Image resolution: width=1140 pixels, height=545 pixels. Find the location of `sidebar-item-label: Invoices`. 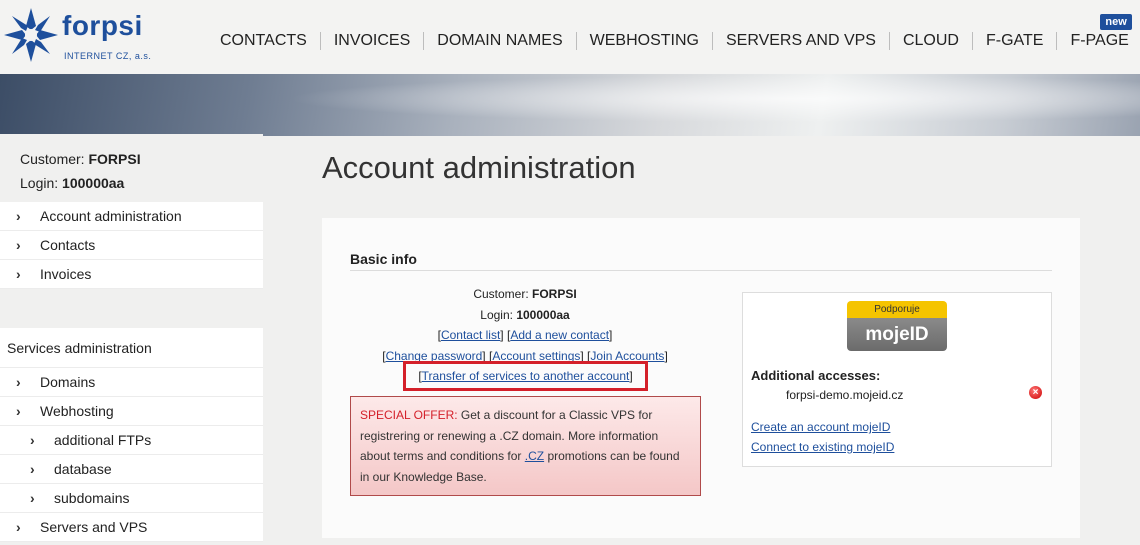

sidebar-item-label: Invoices is located at coordinates (66, 274).